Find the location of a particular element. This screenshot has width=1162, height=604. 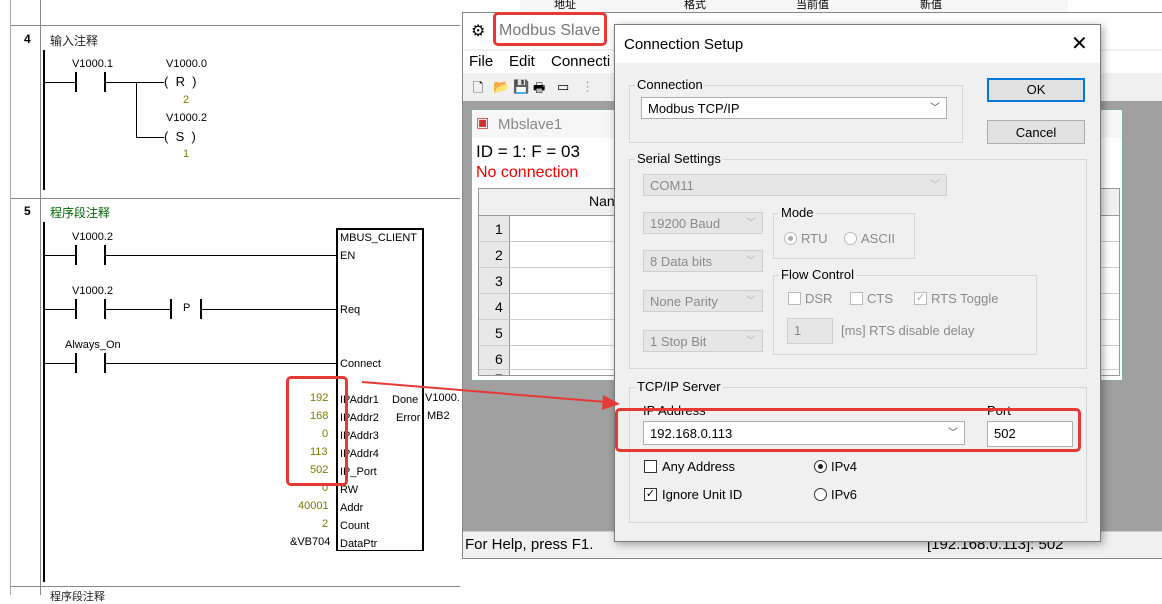

annotation-arrow is located at coordinates (490, 395).